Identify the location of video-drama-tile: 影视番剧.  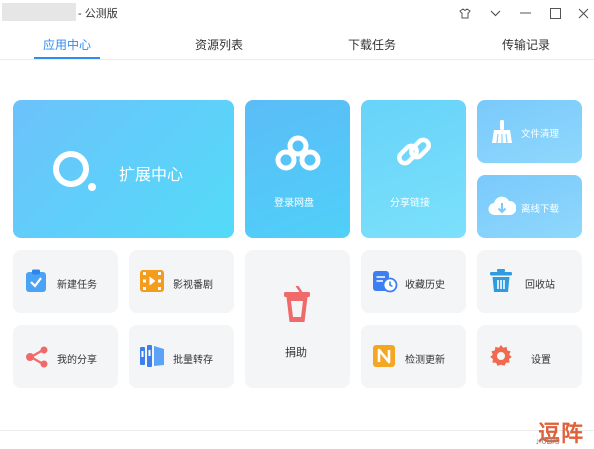
(181, 281).